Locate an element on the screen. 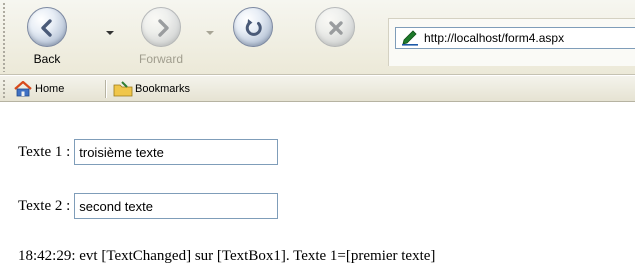 The height and width of the screenshot is (271, 635). forward-button: Forward is located at coordinates (161, 37).